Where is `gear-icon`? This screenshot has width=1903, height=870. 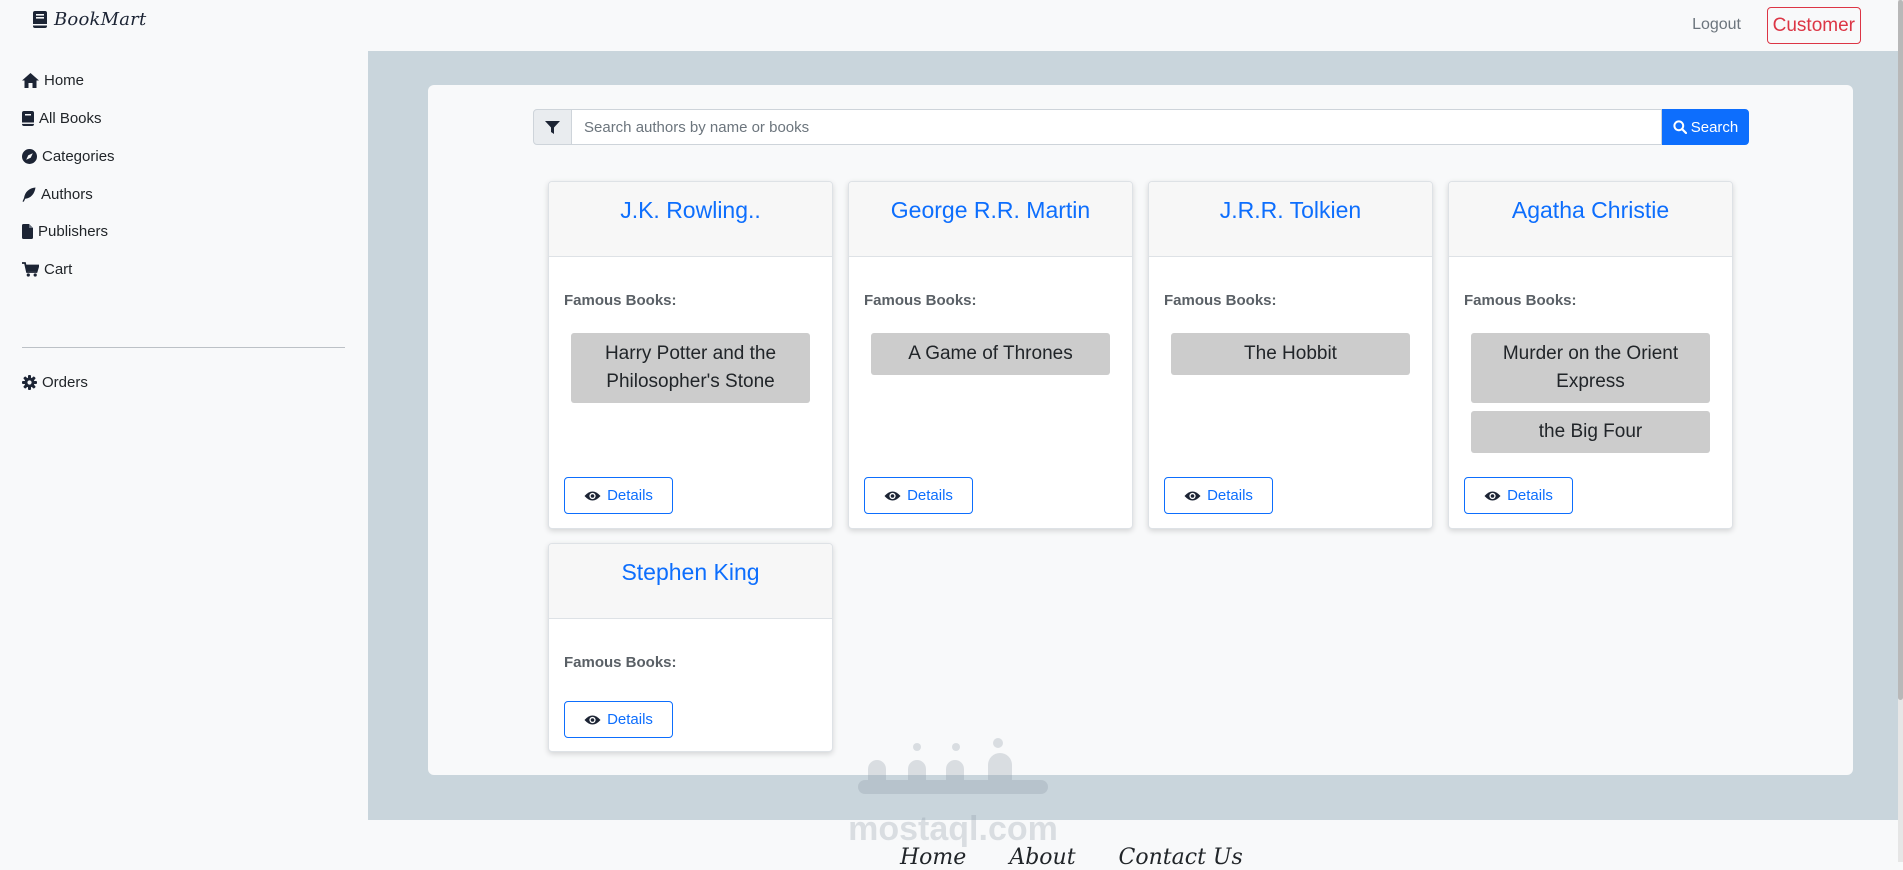 gear-icon is located at coordinates (29, 382).